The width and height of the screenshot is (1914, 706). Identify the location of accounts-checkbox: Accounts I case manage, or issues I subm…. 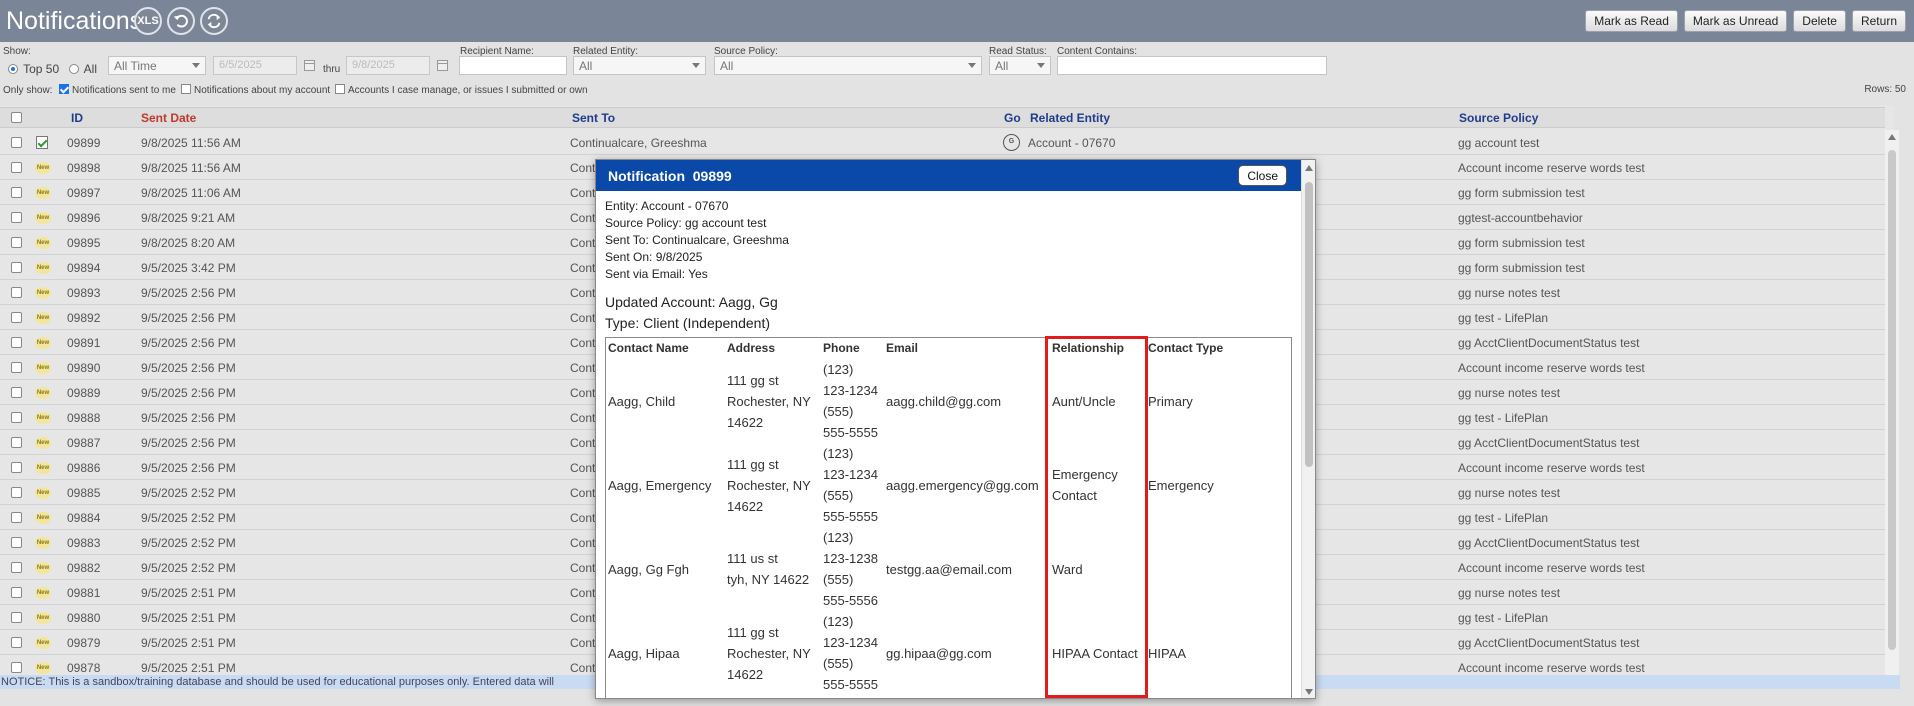
(461, 90).